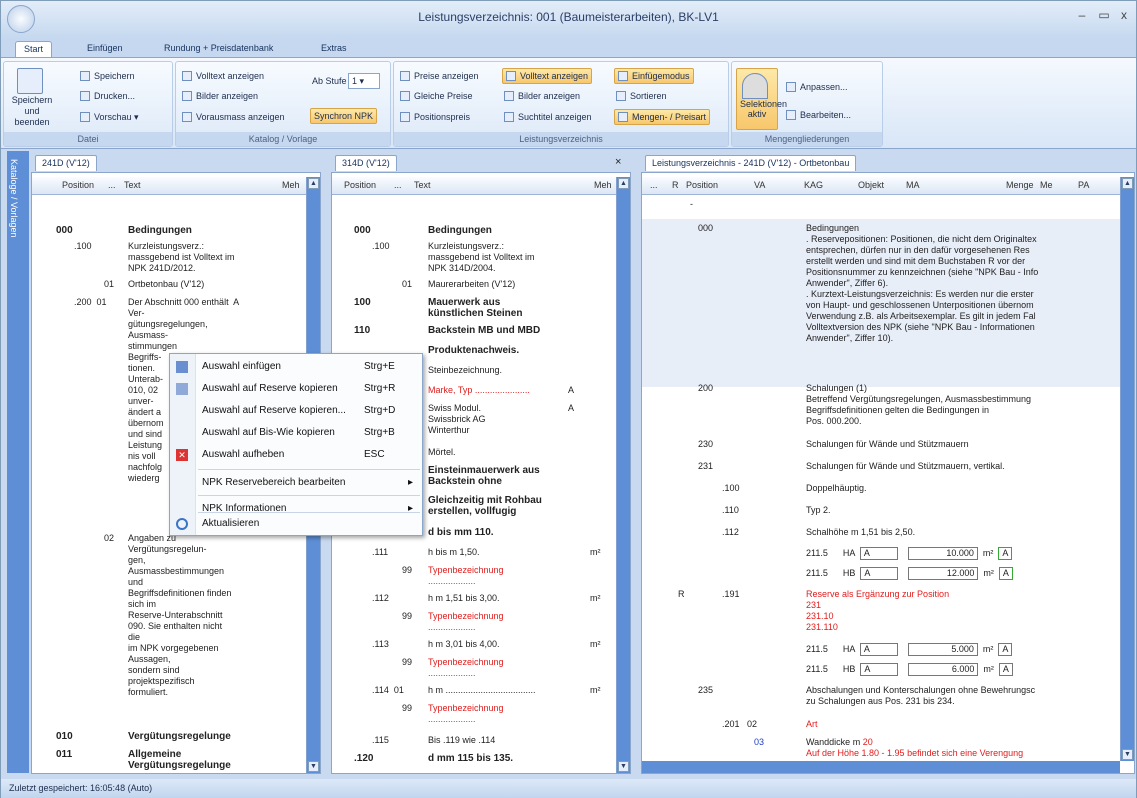 This screenshot has height=798, width=1137. I want to click on maximize-button: ▭, so click(1104, 15).